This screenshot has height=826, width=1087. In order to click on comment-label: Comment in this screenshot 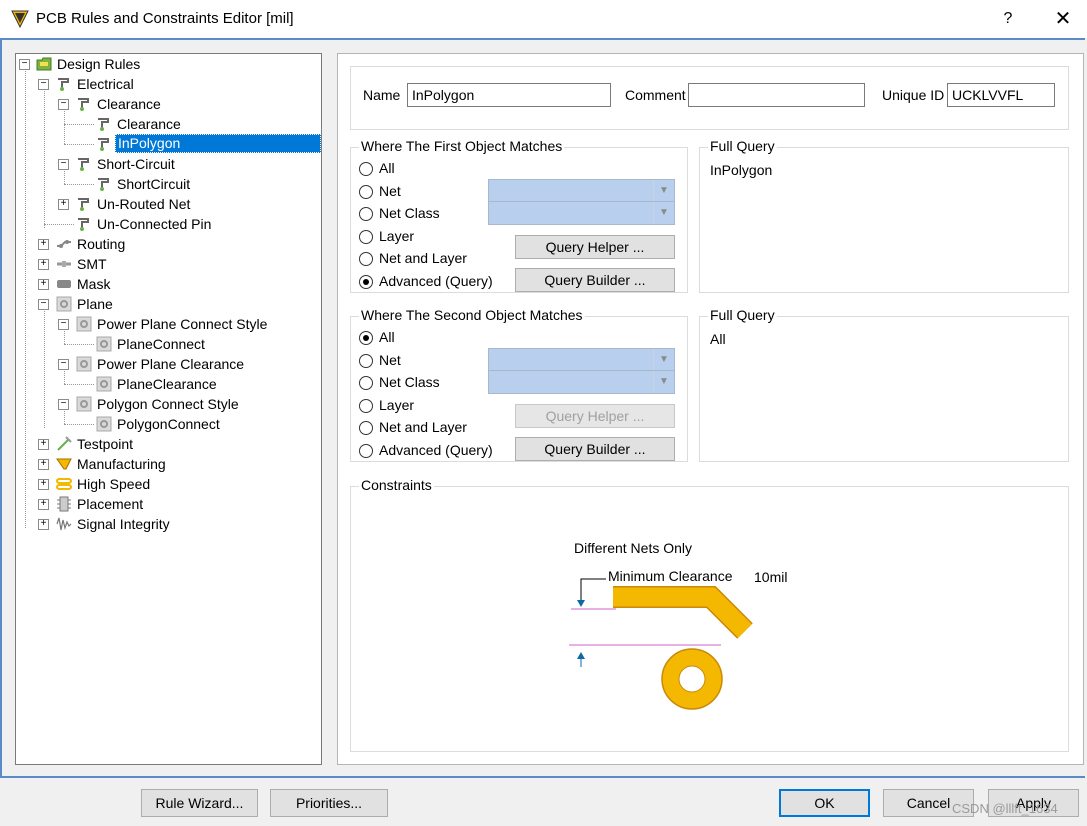, I will do `click(655, 95)`.